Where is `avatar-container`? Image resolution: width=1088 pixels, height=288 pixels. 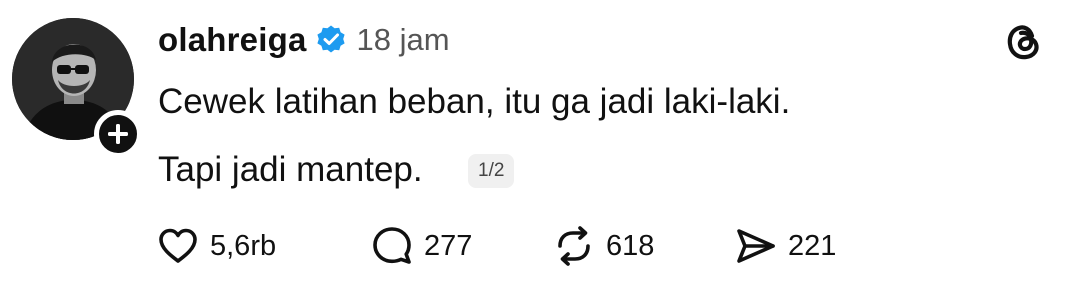 avatar-container is located at coordinates (77, 88).